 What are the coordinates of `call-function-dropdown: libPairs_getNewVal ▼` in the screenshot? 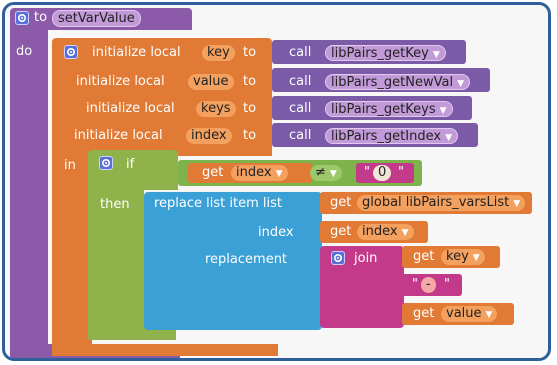 It's located at (398, 82).